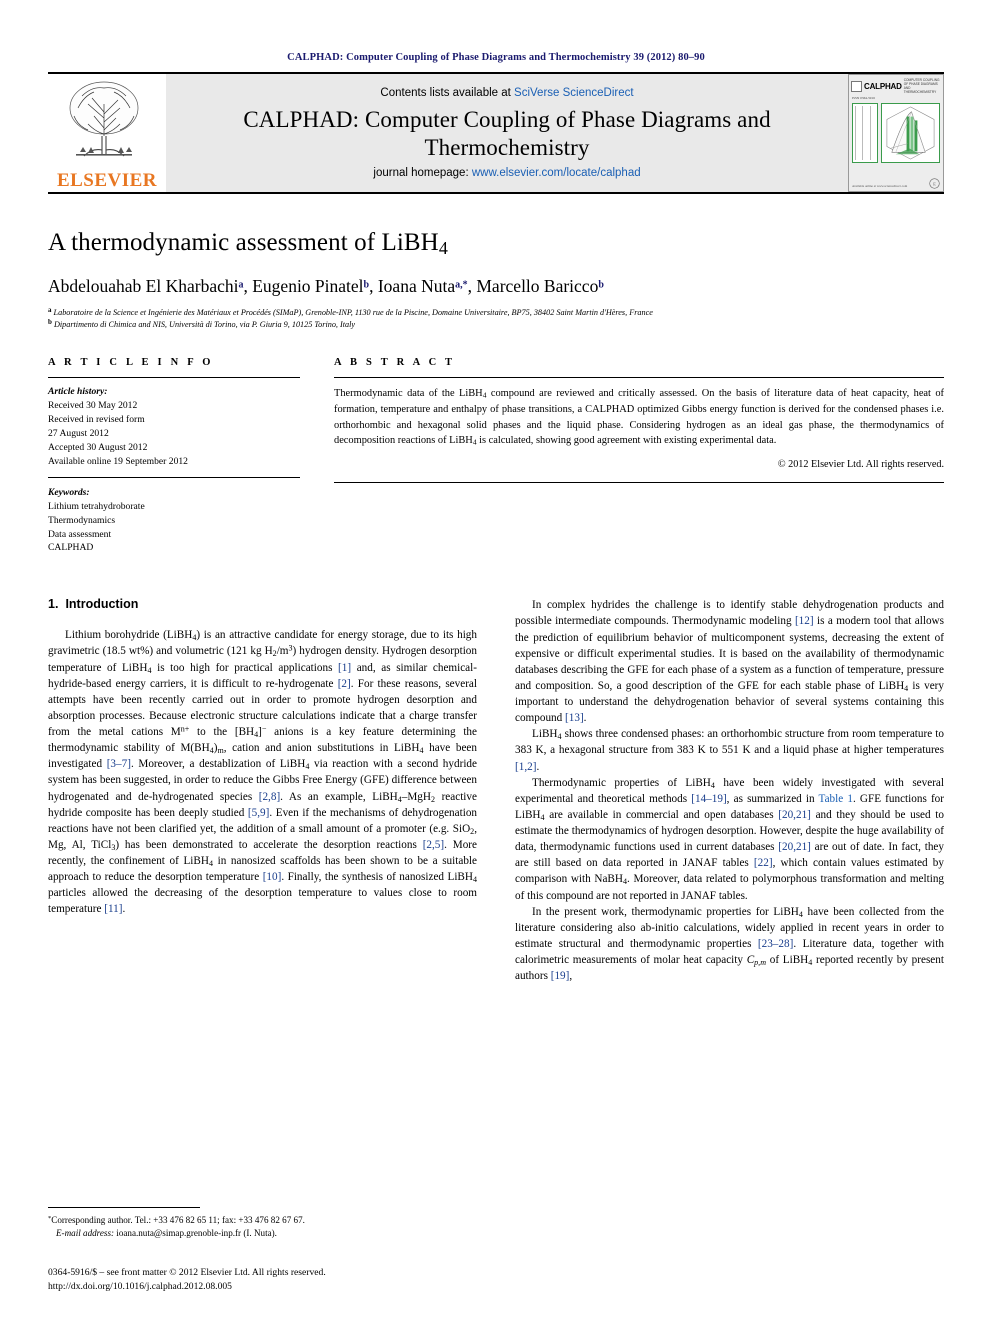  What do you see at coordinates (131, 363) in the screenshot?
I see `article-info-heading: A R T I C L E I N F O` at bounding box center [131, 363].